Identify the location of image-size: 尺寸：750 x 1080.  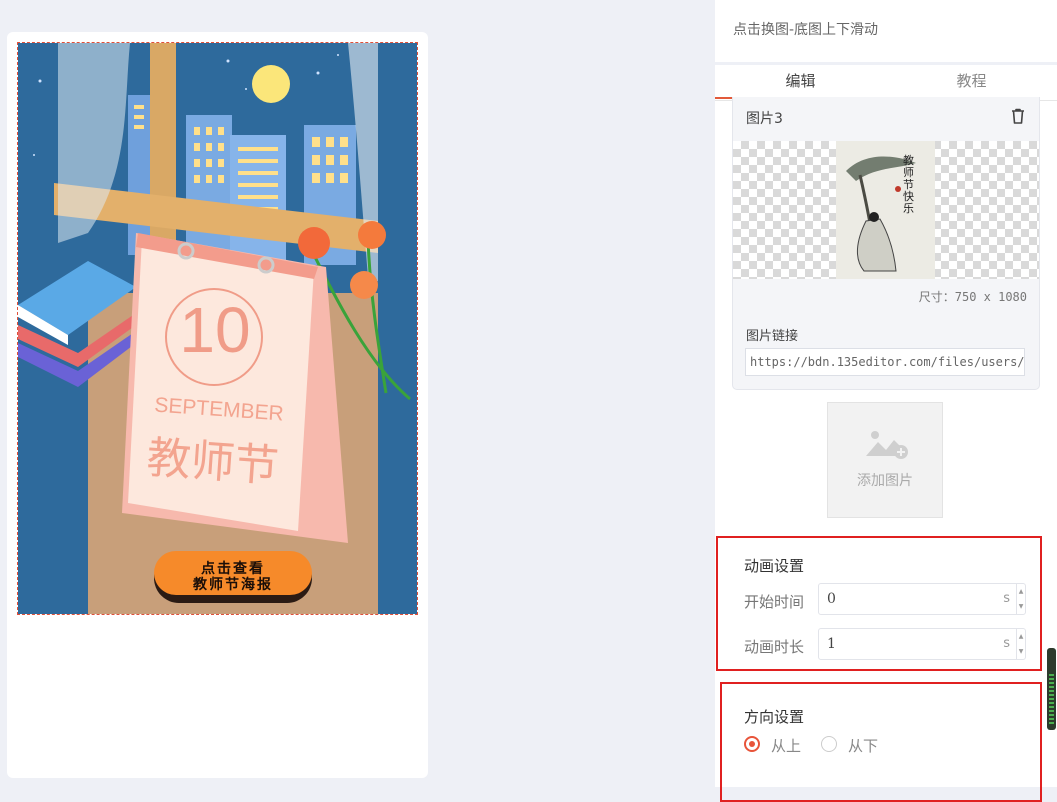
(972, 297).